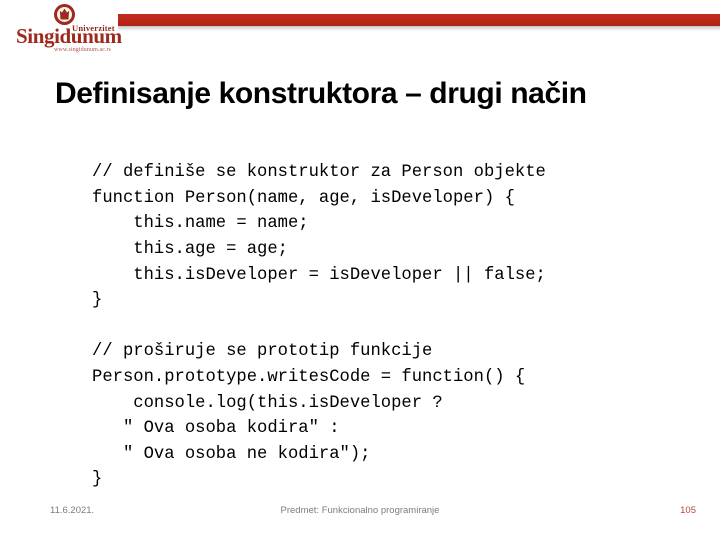 This screenshot has width=720, height=540. What do you see at coordinates (69, 36) in the screenshot?
I see `logo-wordmark-text: Singidunum` at bounding box center [69, 36].